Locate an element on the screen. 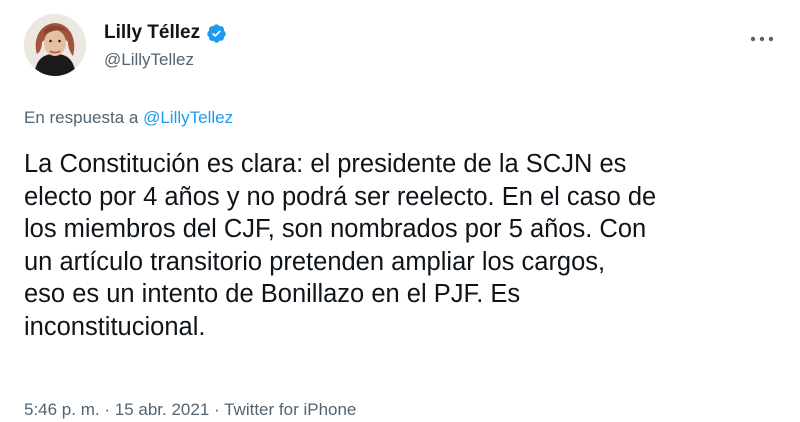  reply-context: En respuesta a @LillyTellez is located at coordinates (128, 118).